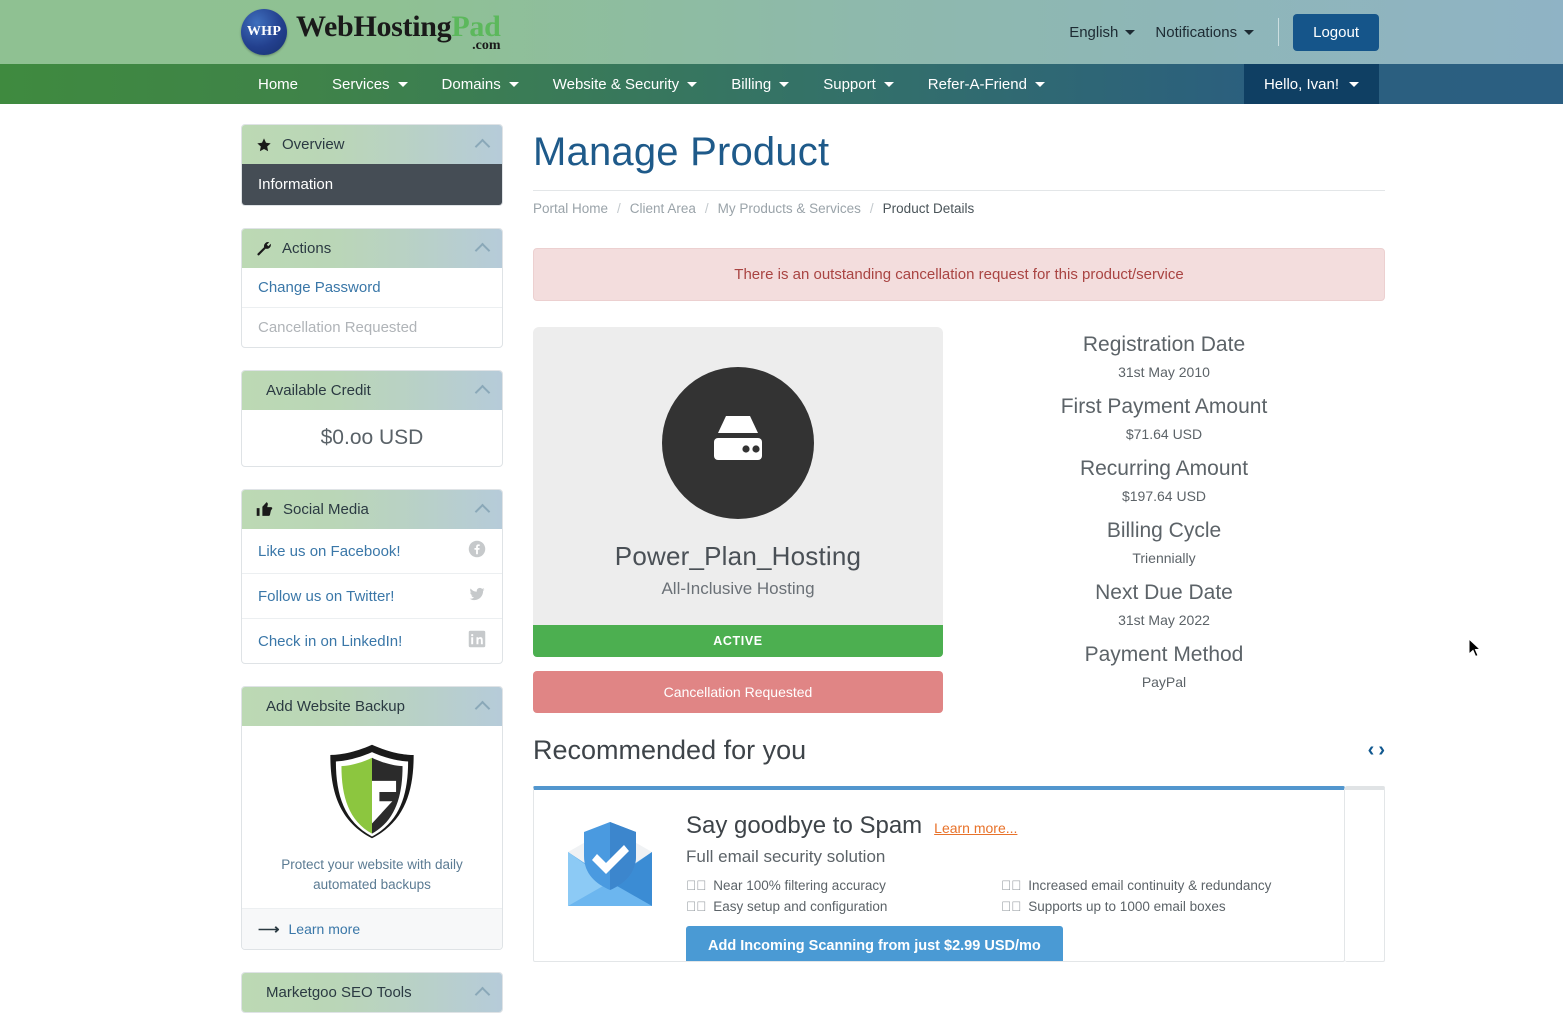  Describe the element at coordinates (681, 152) in the screenshot. I see `page-title: Manage Product` at that location.